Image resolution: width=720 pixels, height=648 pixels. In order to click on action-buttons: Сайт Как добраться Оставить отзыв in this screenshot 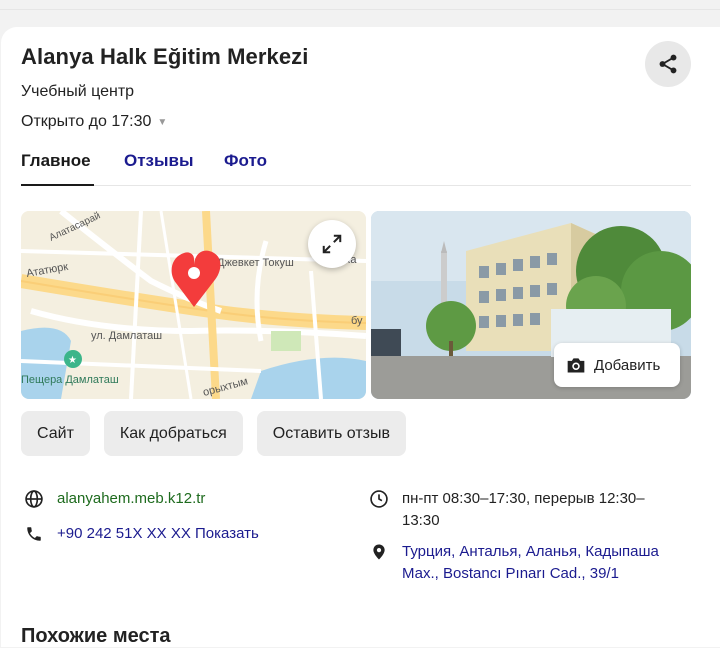, I will do `click(213, 433)`.